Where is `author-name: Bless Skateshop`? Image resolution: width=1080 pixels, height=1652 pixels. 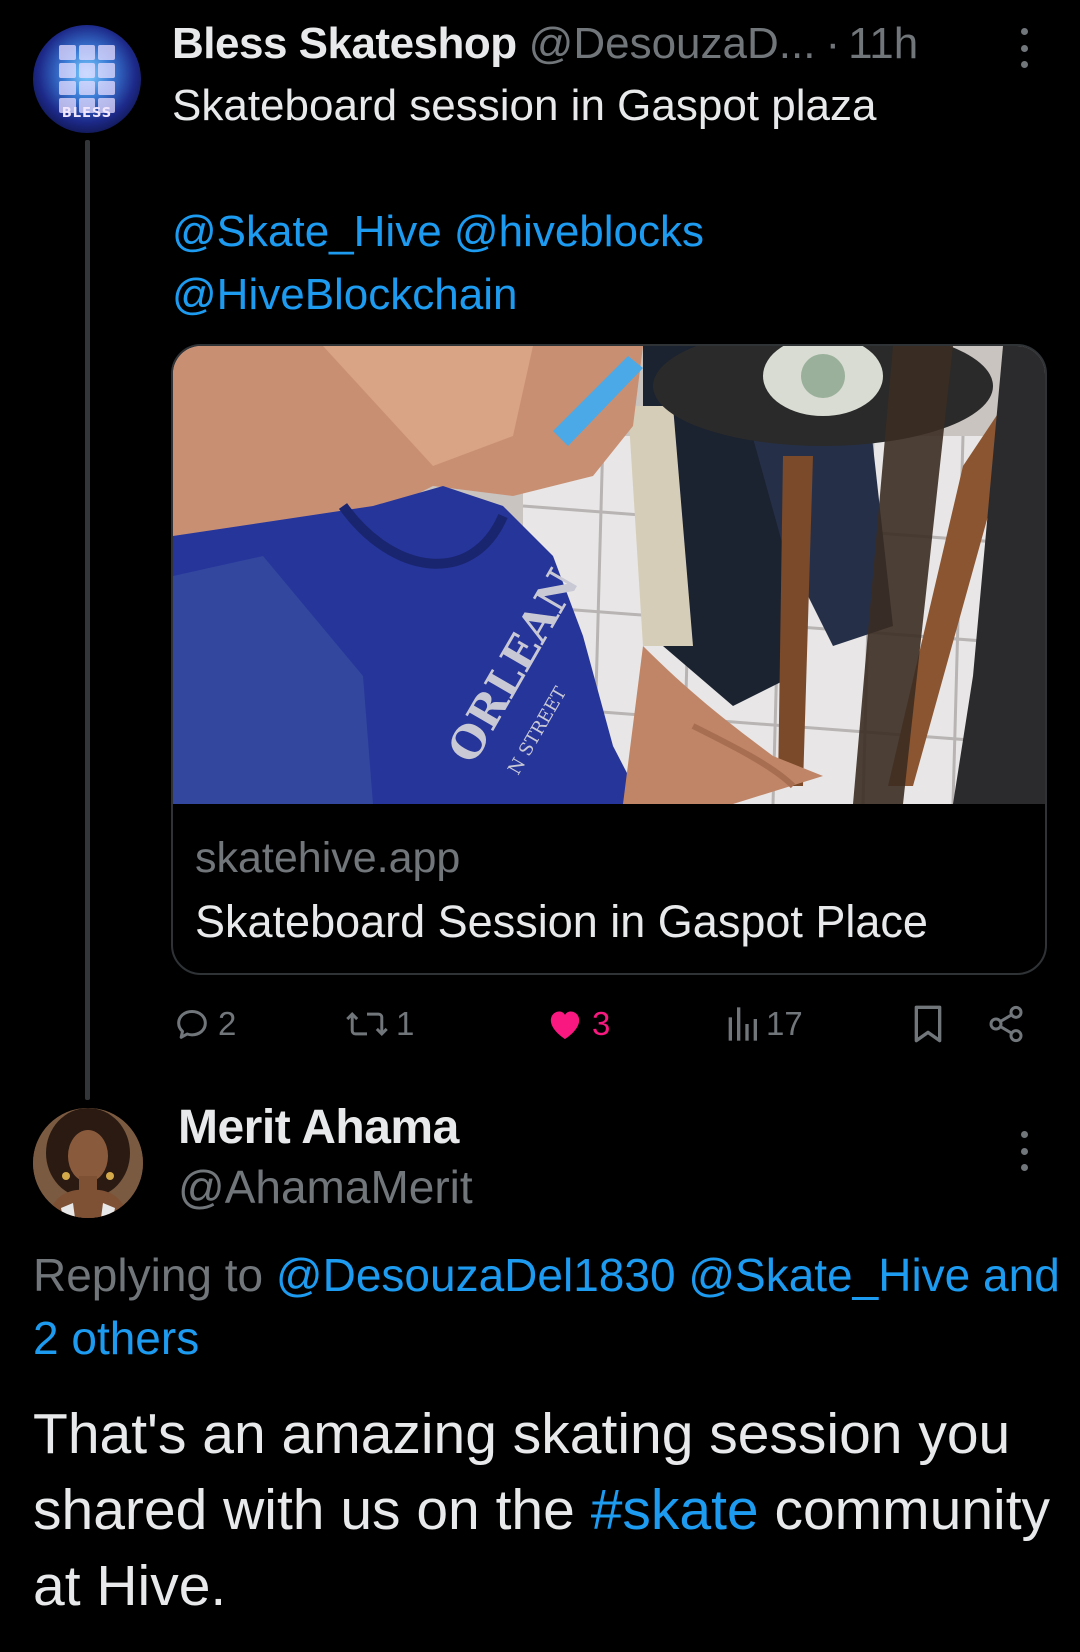
author-name: Bless Skateshop is located at coordinates (344, 44).